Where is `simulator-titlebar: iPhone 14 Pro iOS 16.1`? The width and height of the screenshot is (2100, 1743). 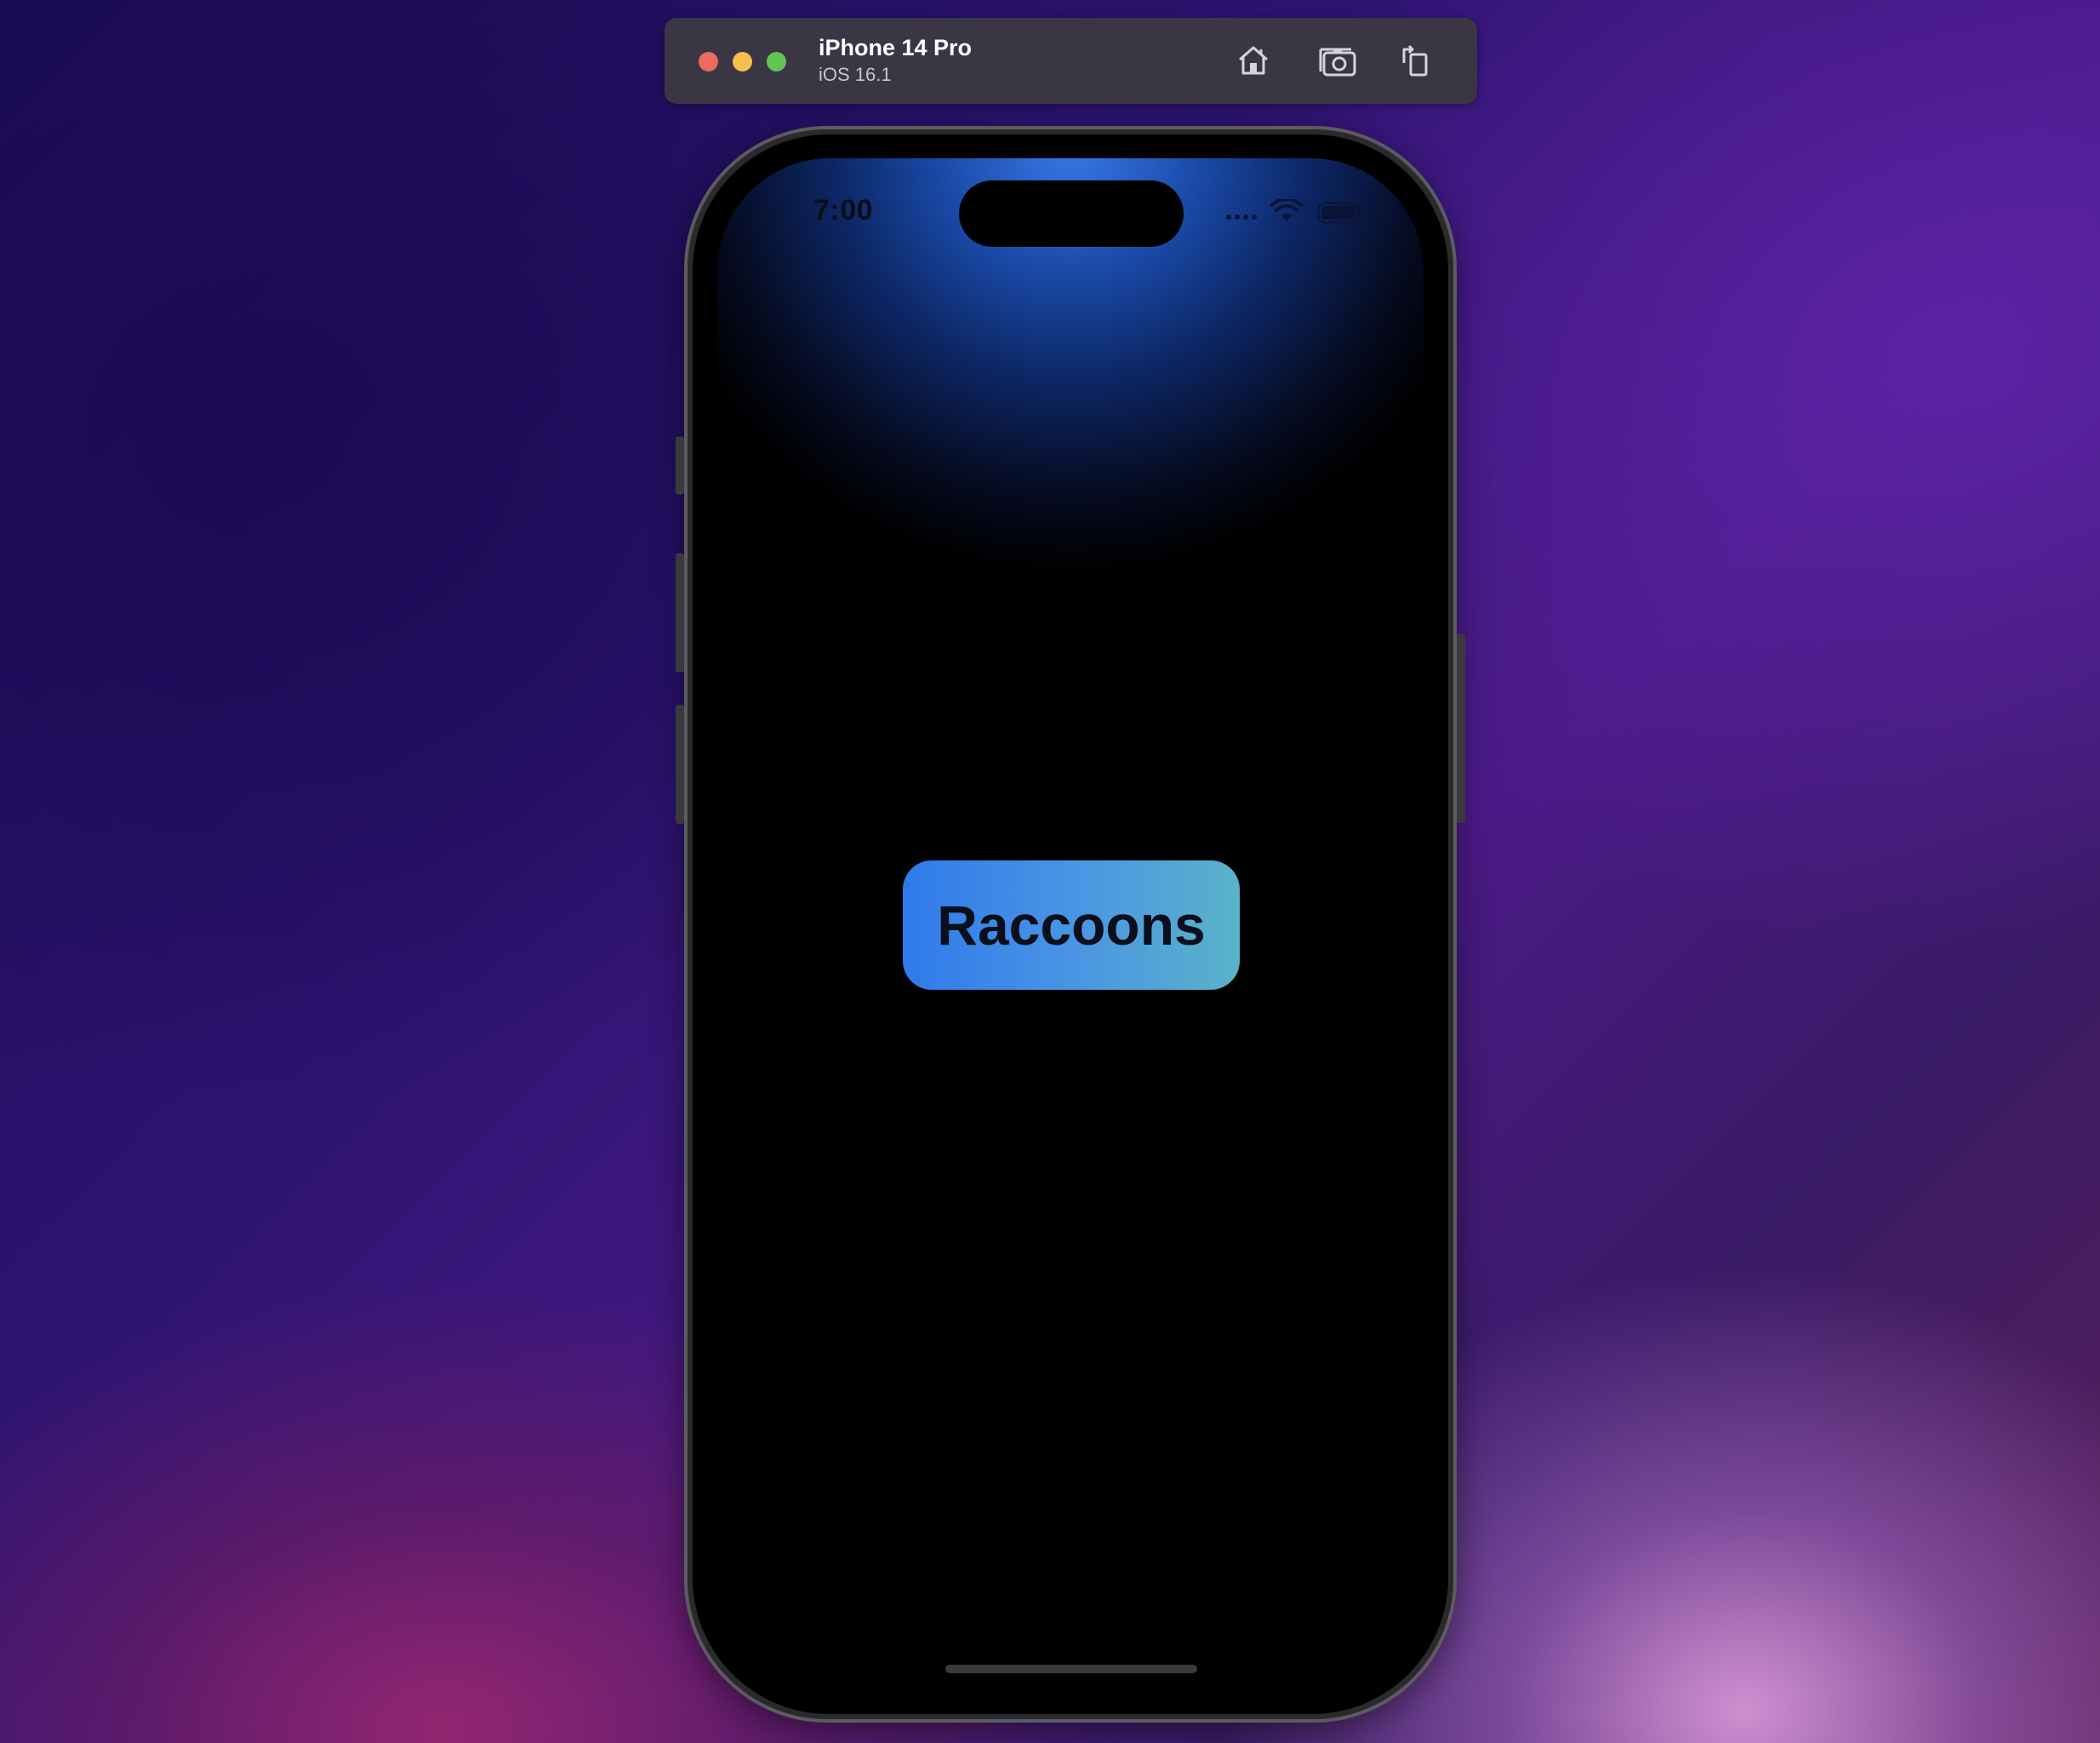 simulator-titlebar: iPhone 14 Pro iOS 16.1 is located at coordinates (1071, 61).